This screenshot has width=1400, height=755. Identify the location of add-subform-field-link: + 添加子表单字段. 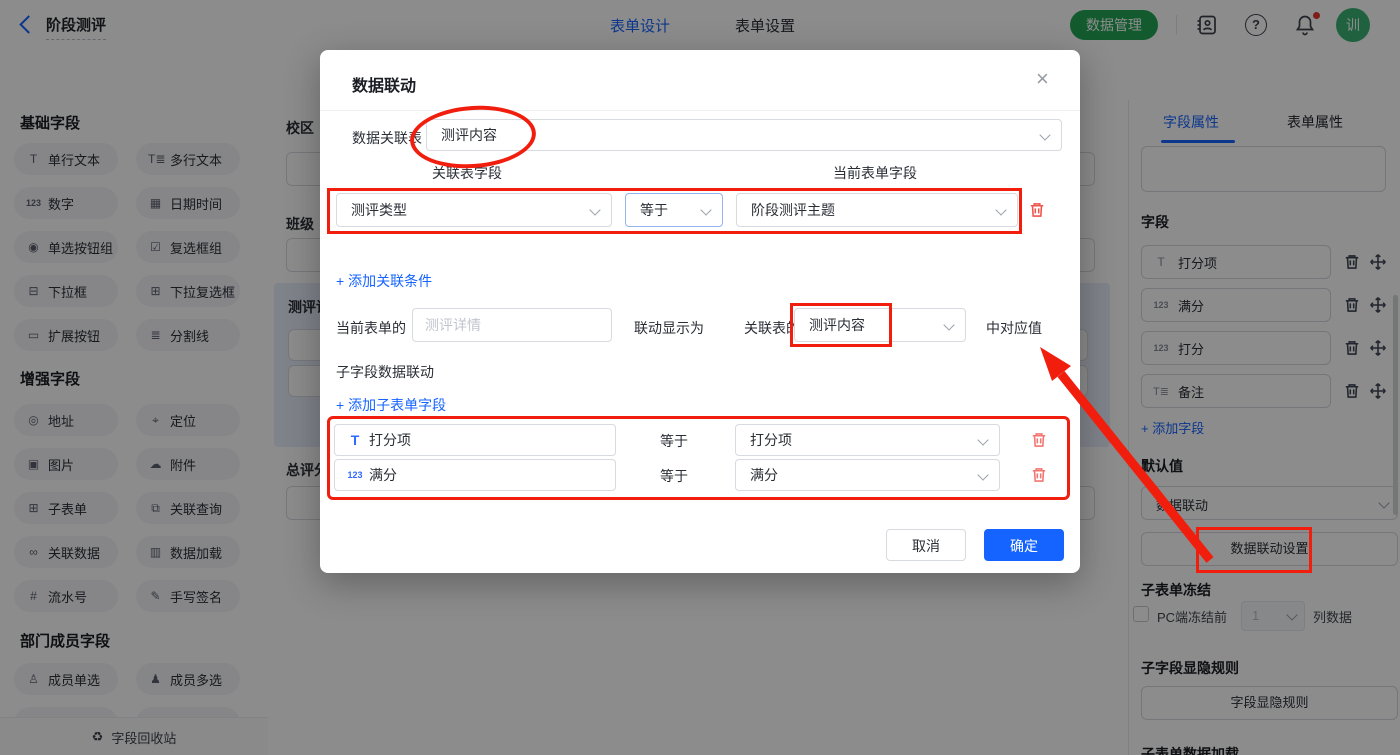
(391, 405).